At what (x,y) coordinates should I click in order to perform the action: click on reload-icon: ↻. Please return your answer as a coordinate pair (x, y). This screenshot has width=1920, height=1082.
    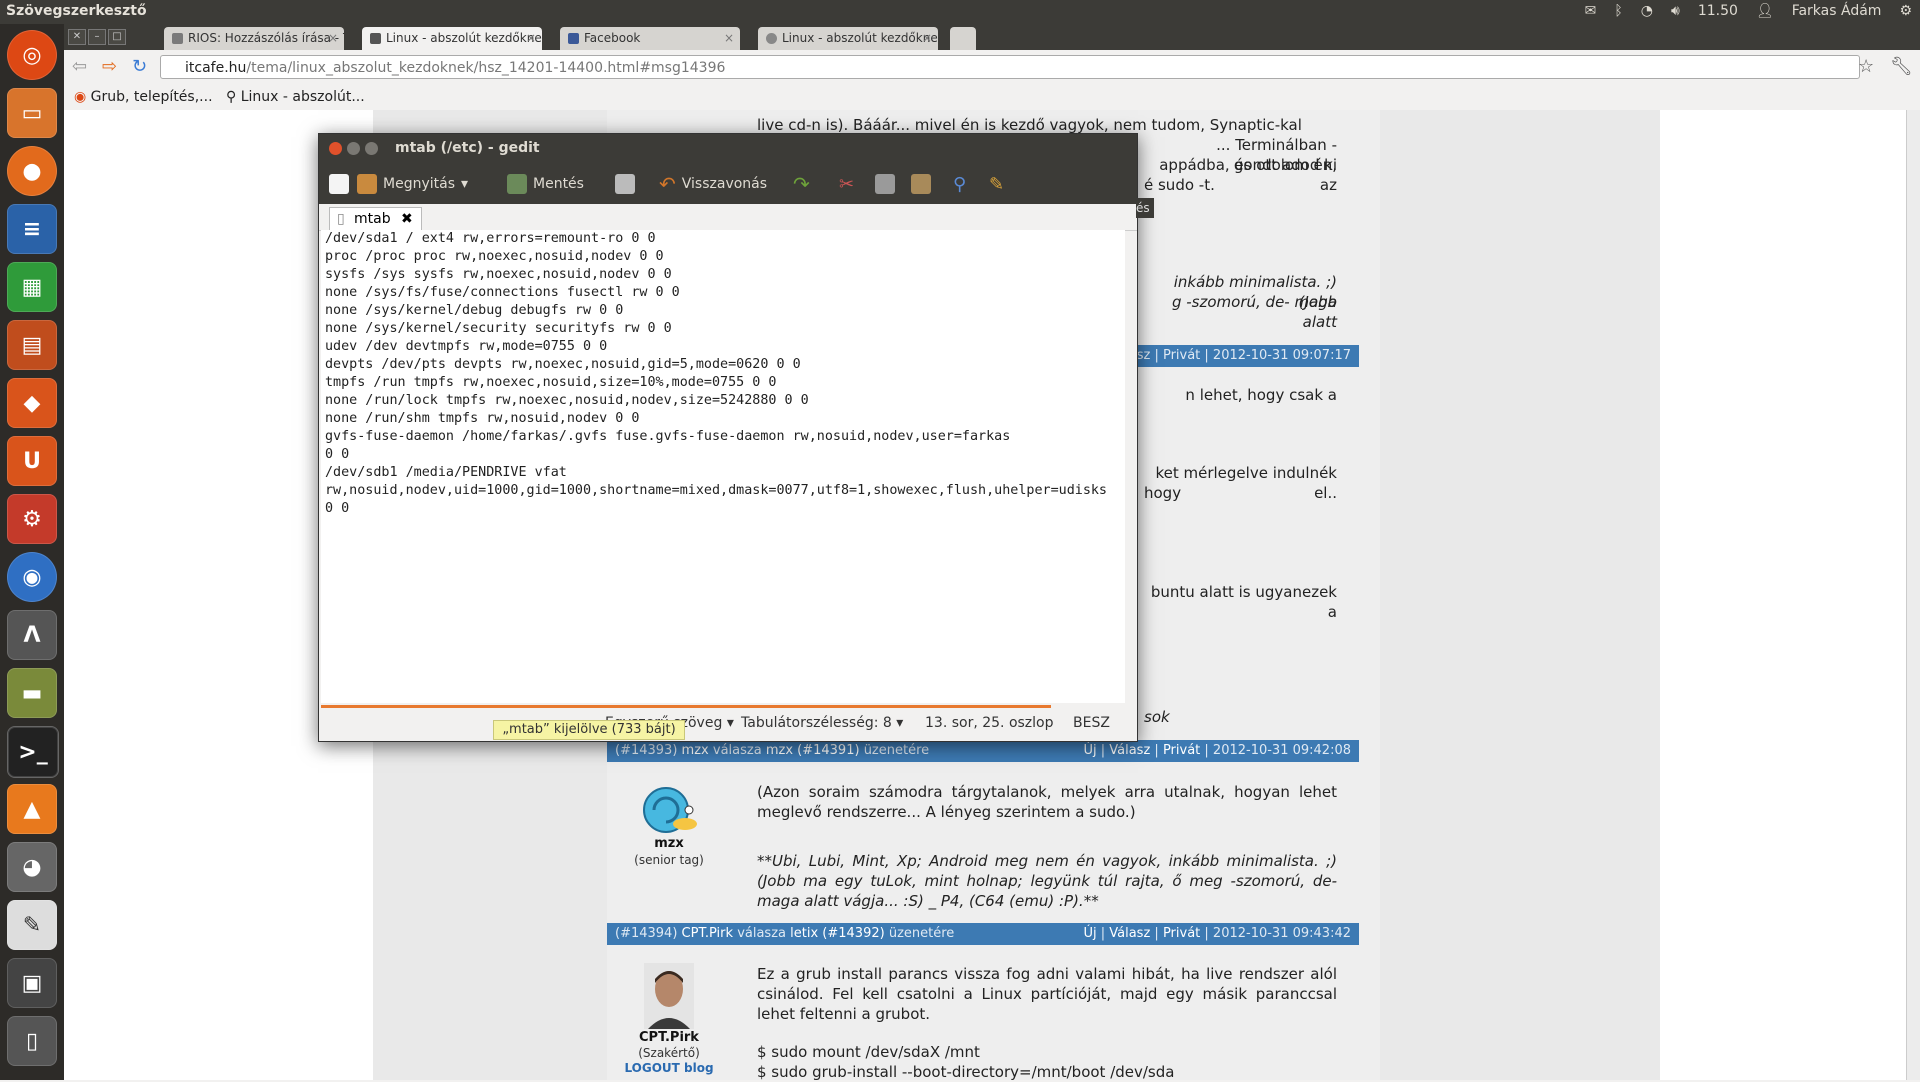
    Looking at the image, I should click on (139, 66).